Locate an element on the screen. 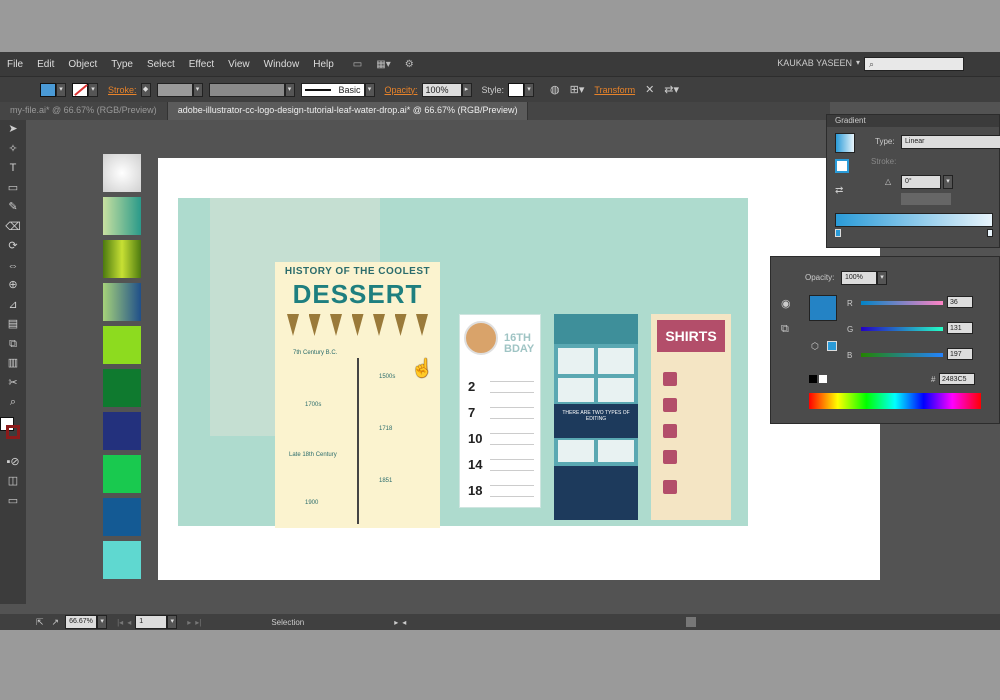  zoom-tool-icon: ⌕ is located at coordinates (13, 403).